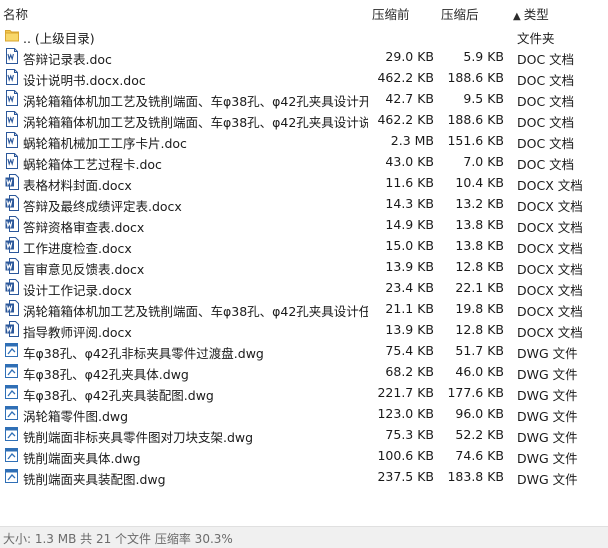  I want to click on file-size: 12.8 KB, so click(479, 329).